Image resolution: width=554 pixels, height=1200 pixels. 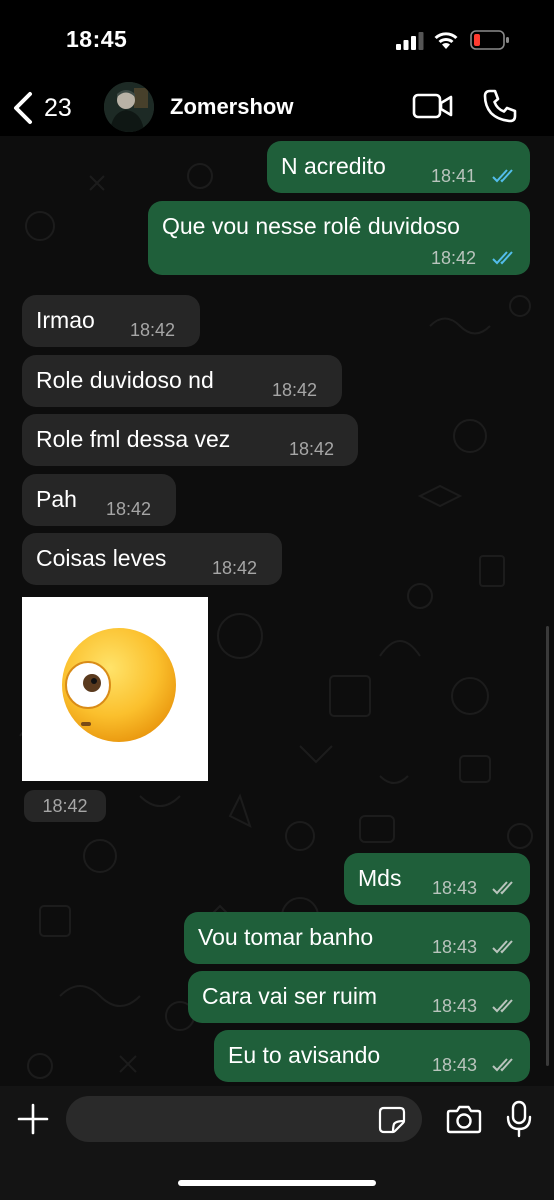 I want to click on chat-header: 23 Zomershow, so click(x=277, y=108).